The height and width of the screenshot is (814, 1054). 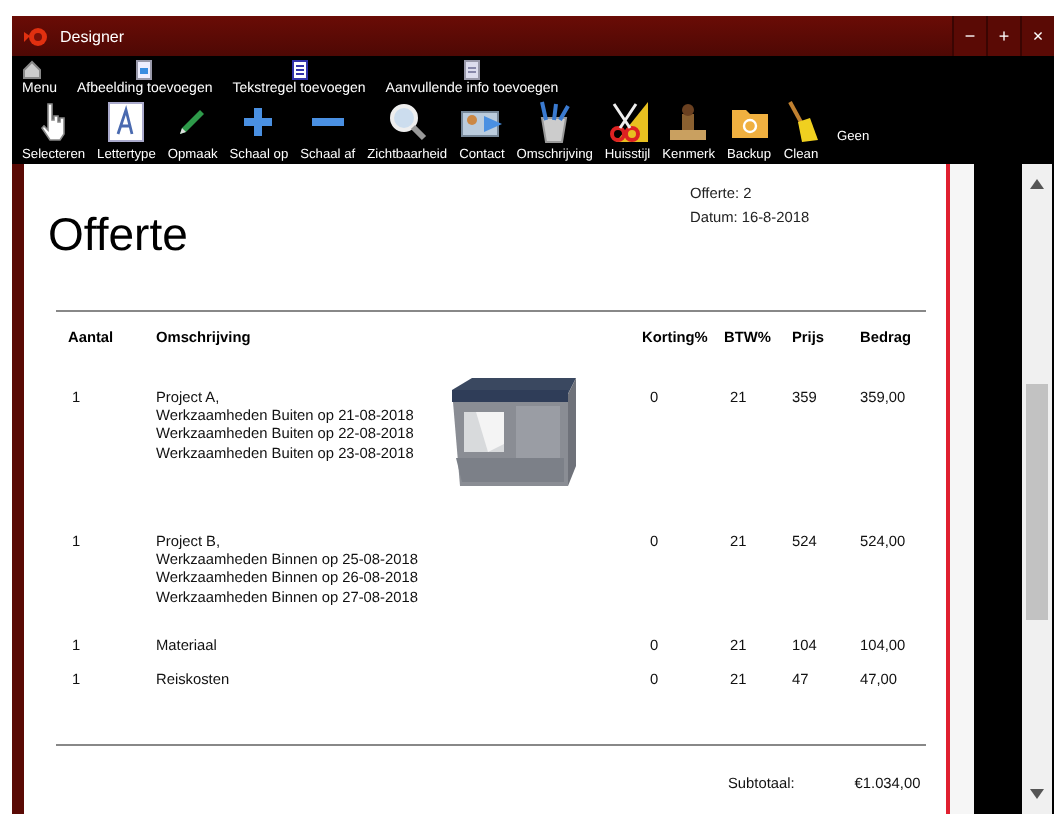 I want to click on brush-cup-icon, so click(x=554, y=122).